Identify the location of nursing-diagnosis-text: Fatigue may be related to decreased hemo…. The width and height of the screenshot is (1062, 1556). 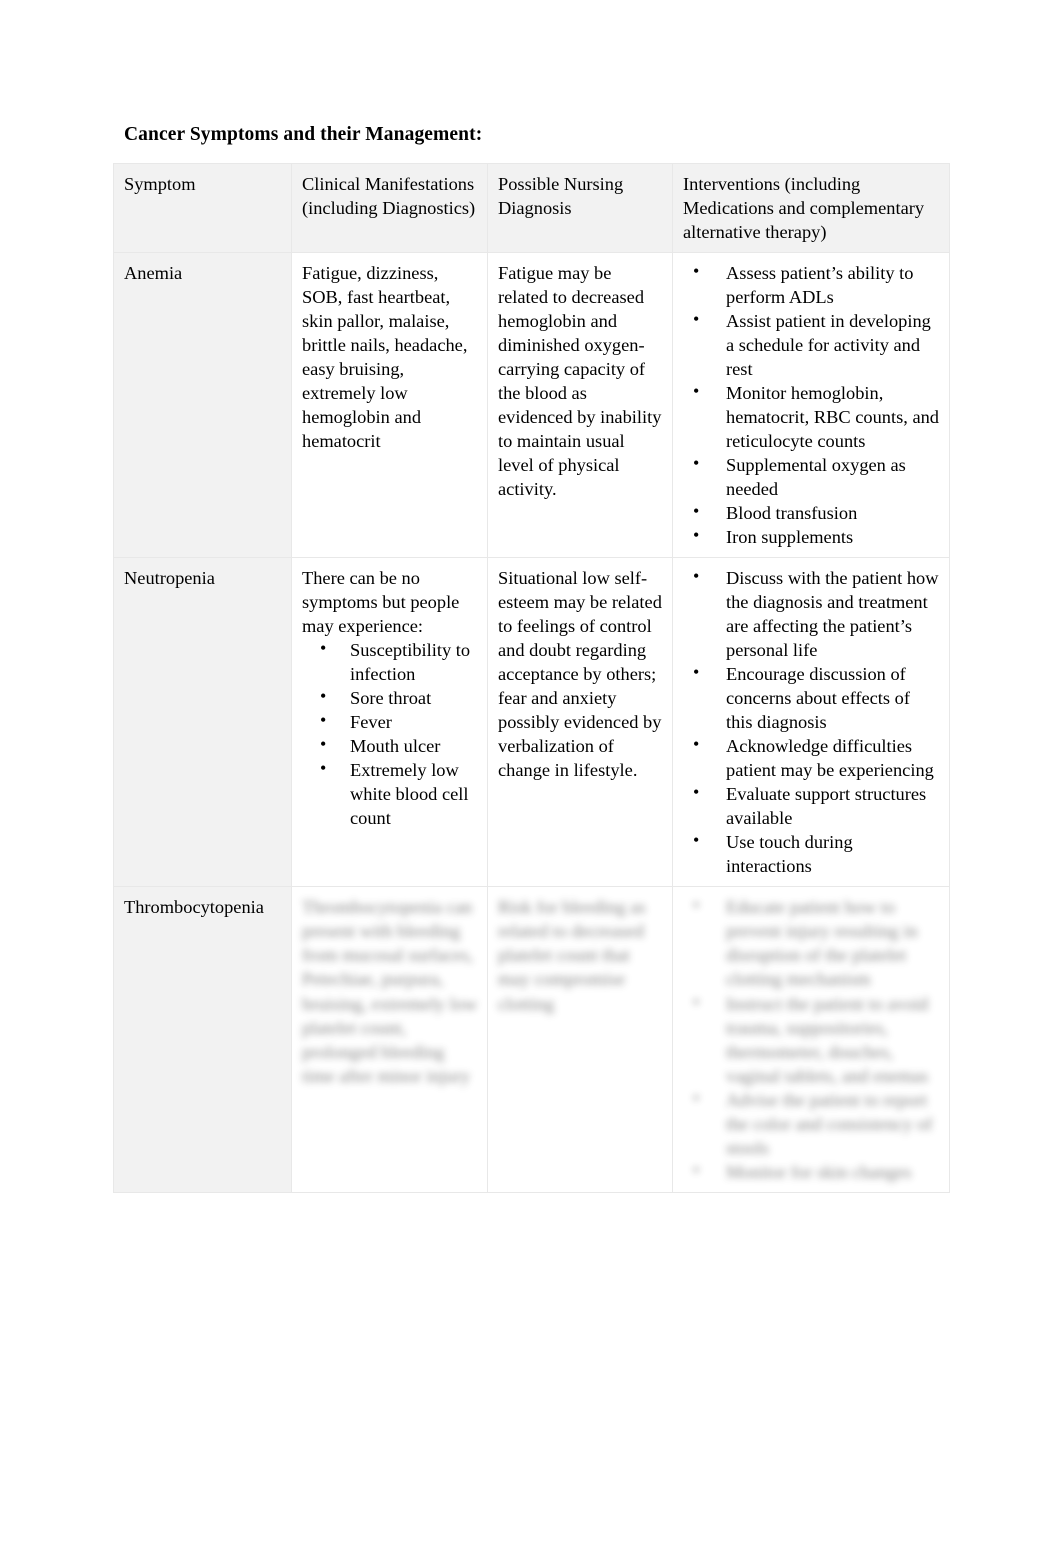
(580, 381).